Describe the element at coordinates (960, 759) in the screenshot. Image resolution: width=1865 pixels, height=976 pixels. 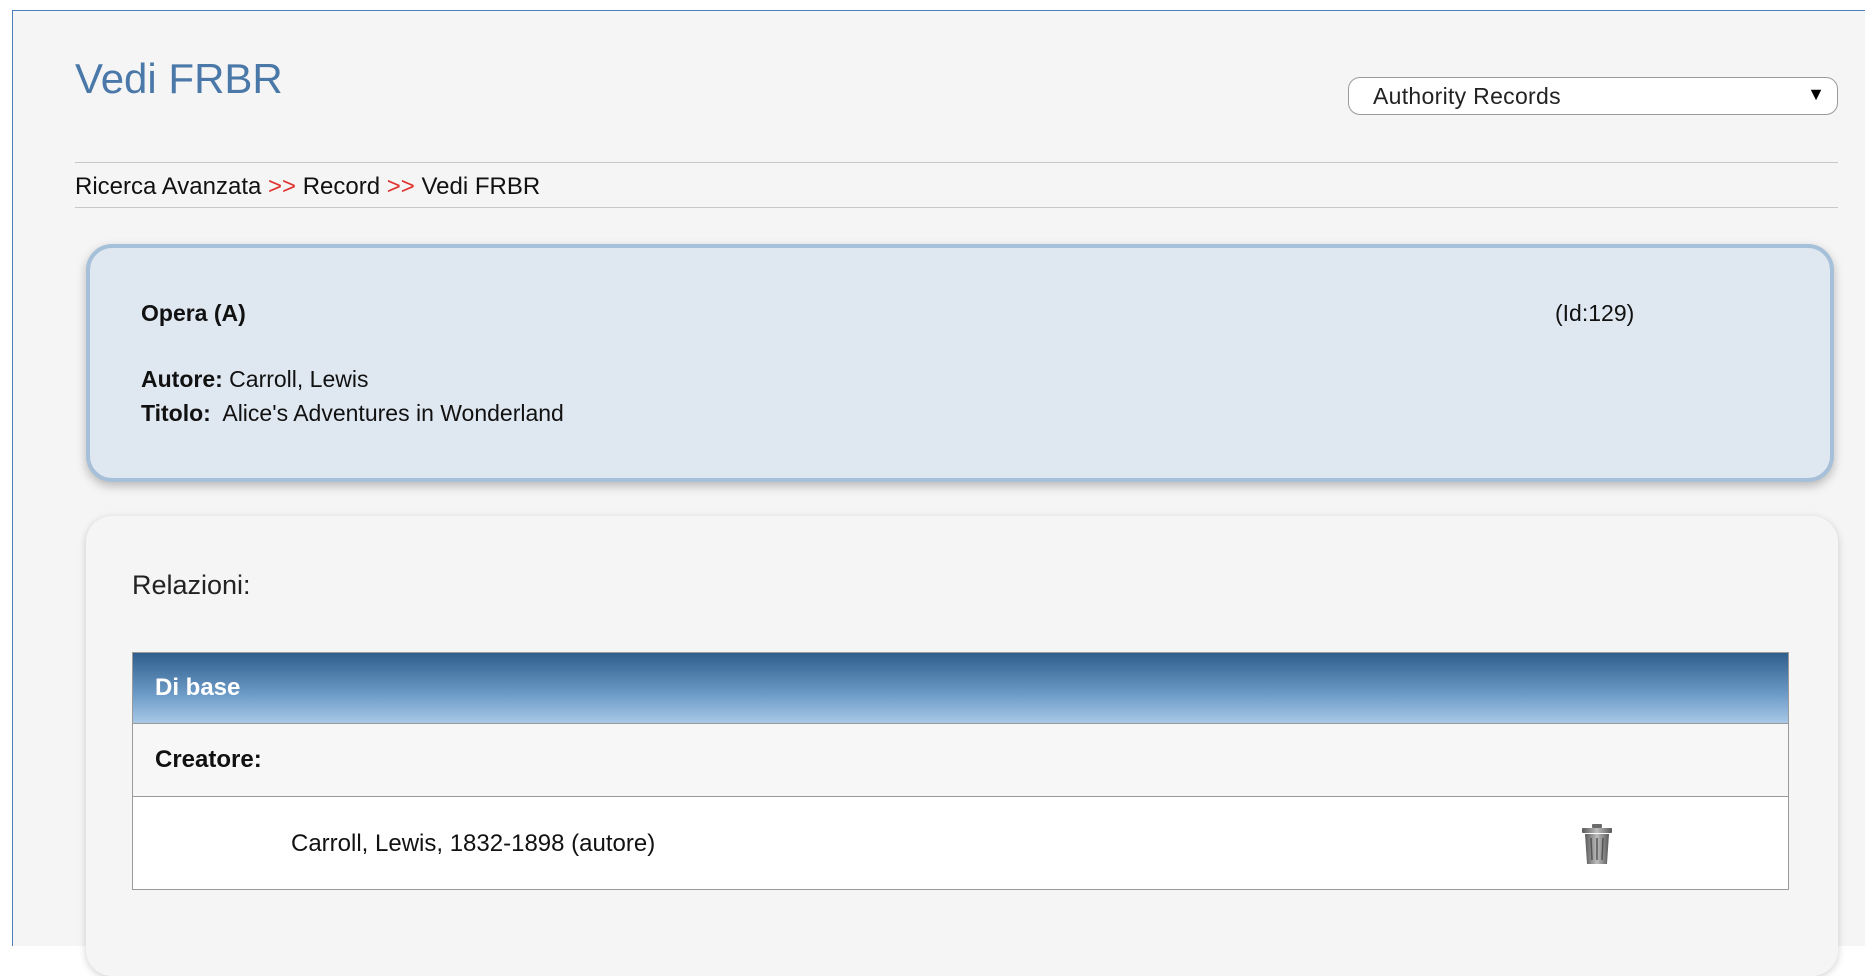
I see `relations-group-label: Creatore:` at that location.